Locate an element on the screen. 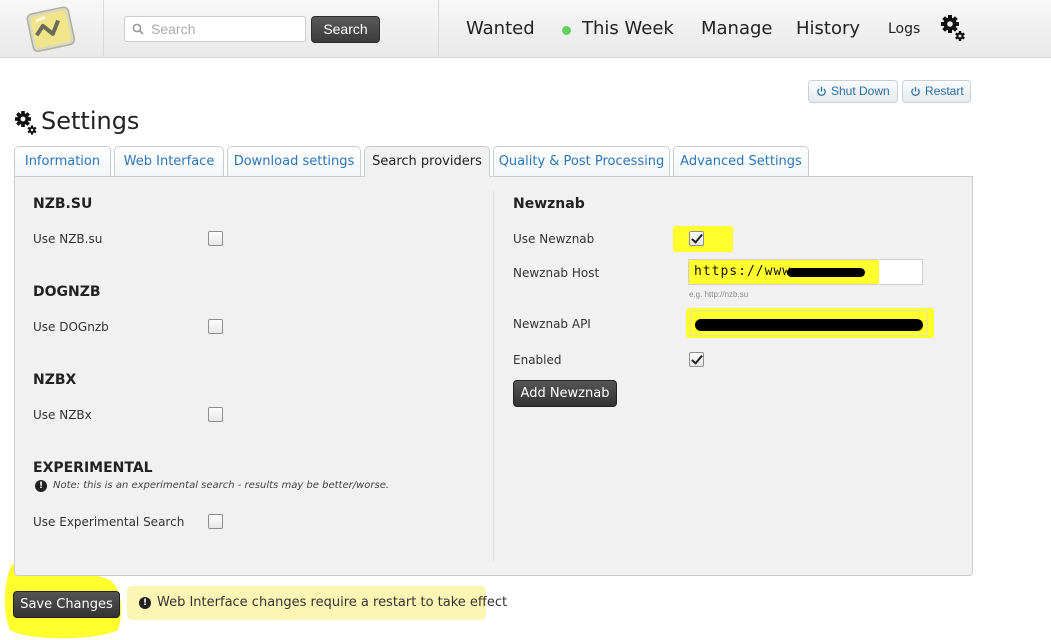 The image size is (1051, 640). add-newznab-button: Add Newznab is located at coordinates (565, 393).